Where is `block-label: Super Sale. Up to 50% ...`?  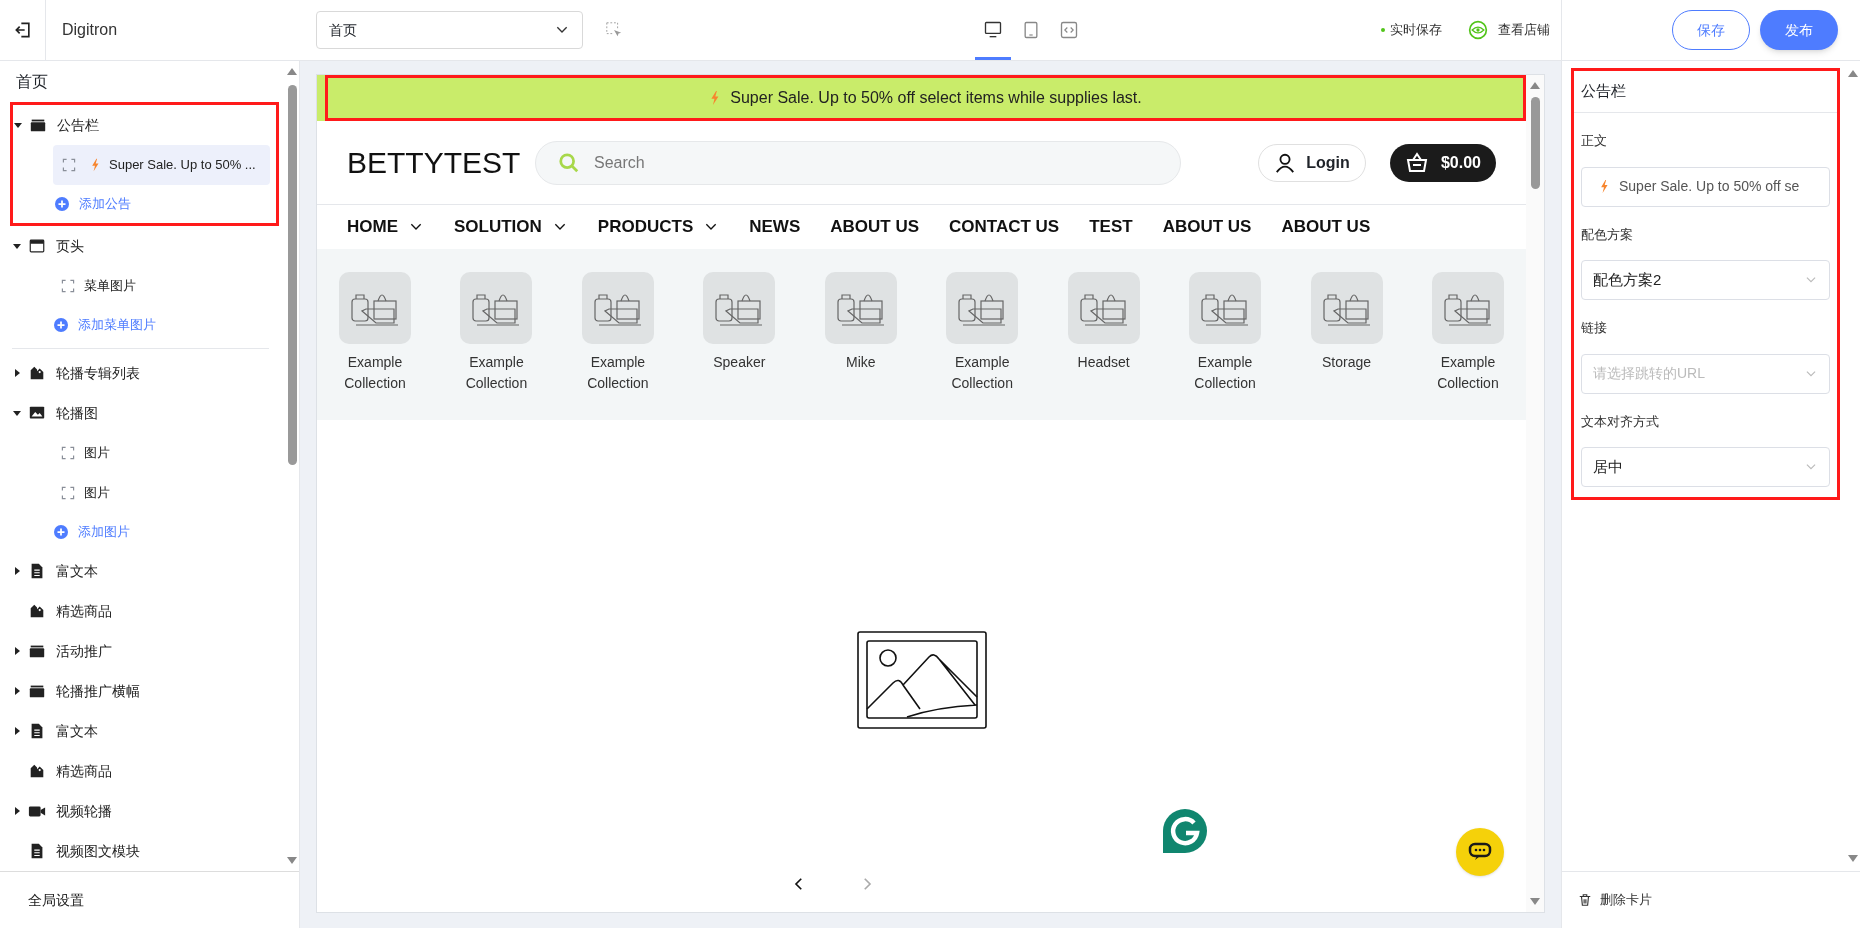 block-label: Super Sale. Up to 50% ... is located at coordinates (182, 165).